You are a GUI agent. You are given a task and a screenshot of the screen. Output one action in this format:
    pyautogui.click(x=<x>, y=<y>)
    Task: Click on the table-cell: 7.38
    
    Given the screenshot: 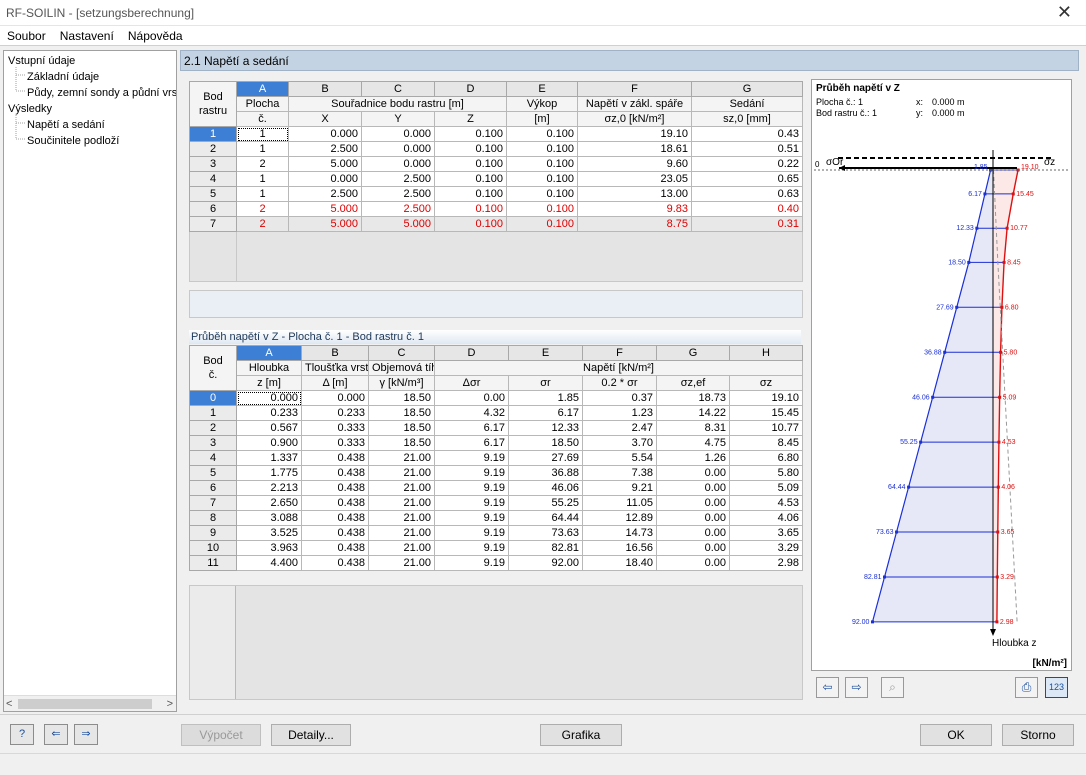 What is the action you would take?
    pyautogui.click(x=619, y=473)
    